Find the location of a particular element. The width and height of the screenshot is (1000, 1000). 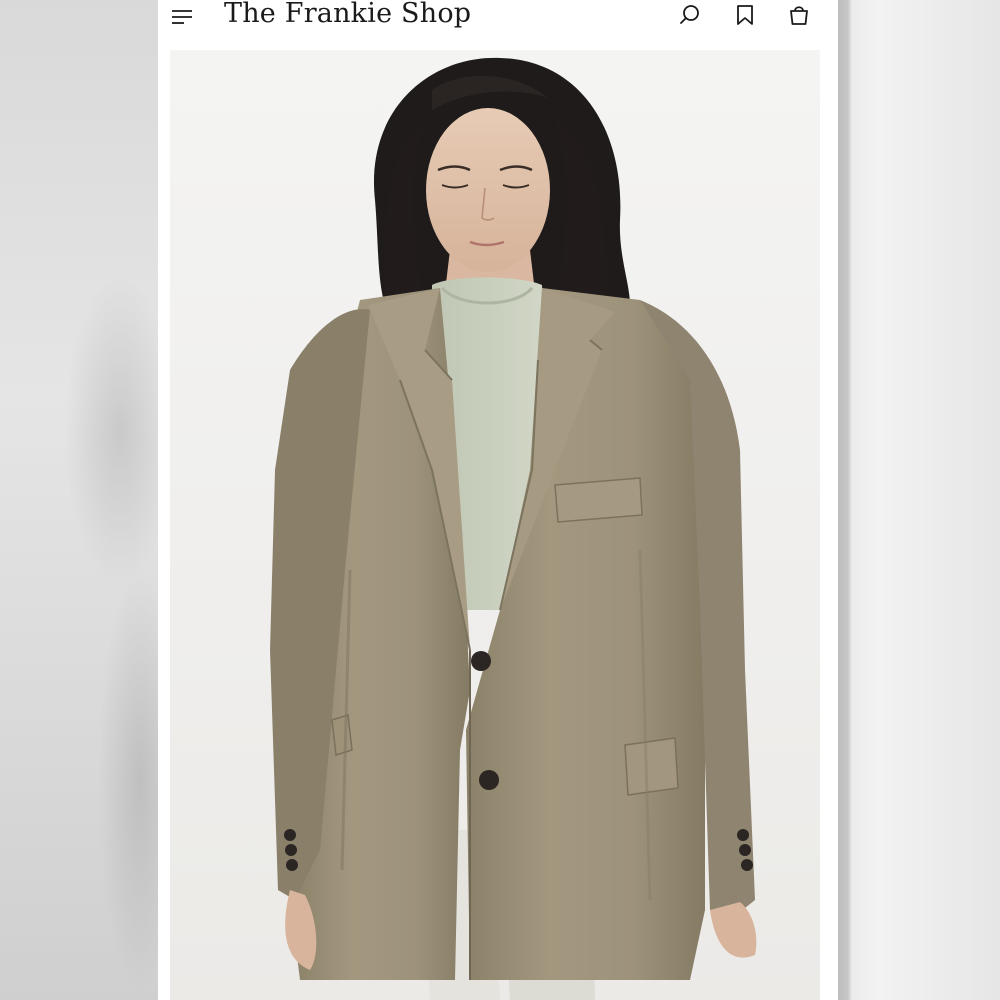

hamburger-menu-icon is located at coordinates (182, 17).